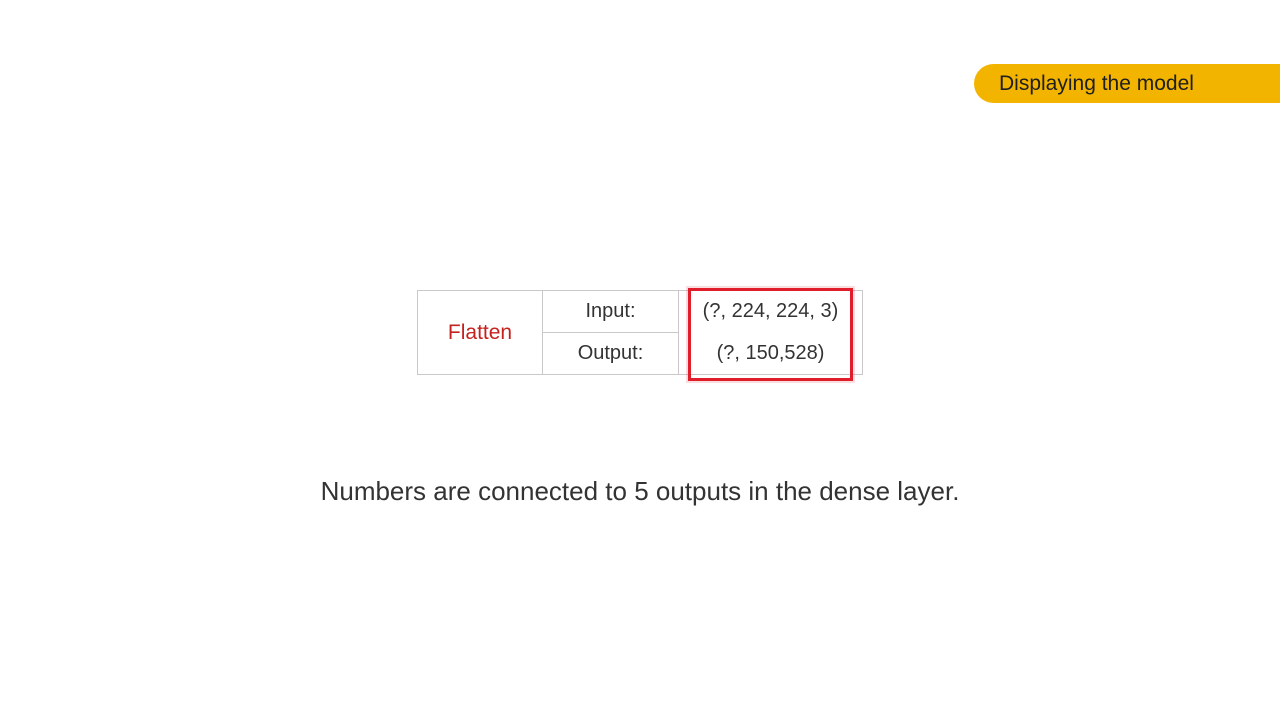 The image size is (1280, 720). What do you see at coordinates (1096, 83) in the screenshot?
I see `section-label-text: Displaying the model` at bounding box center [1096, 83].